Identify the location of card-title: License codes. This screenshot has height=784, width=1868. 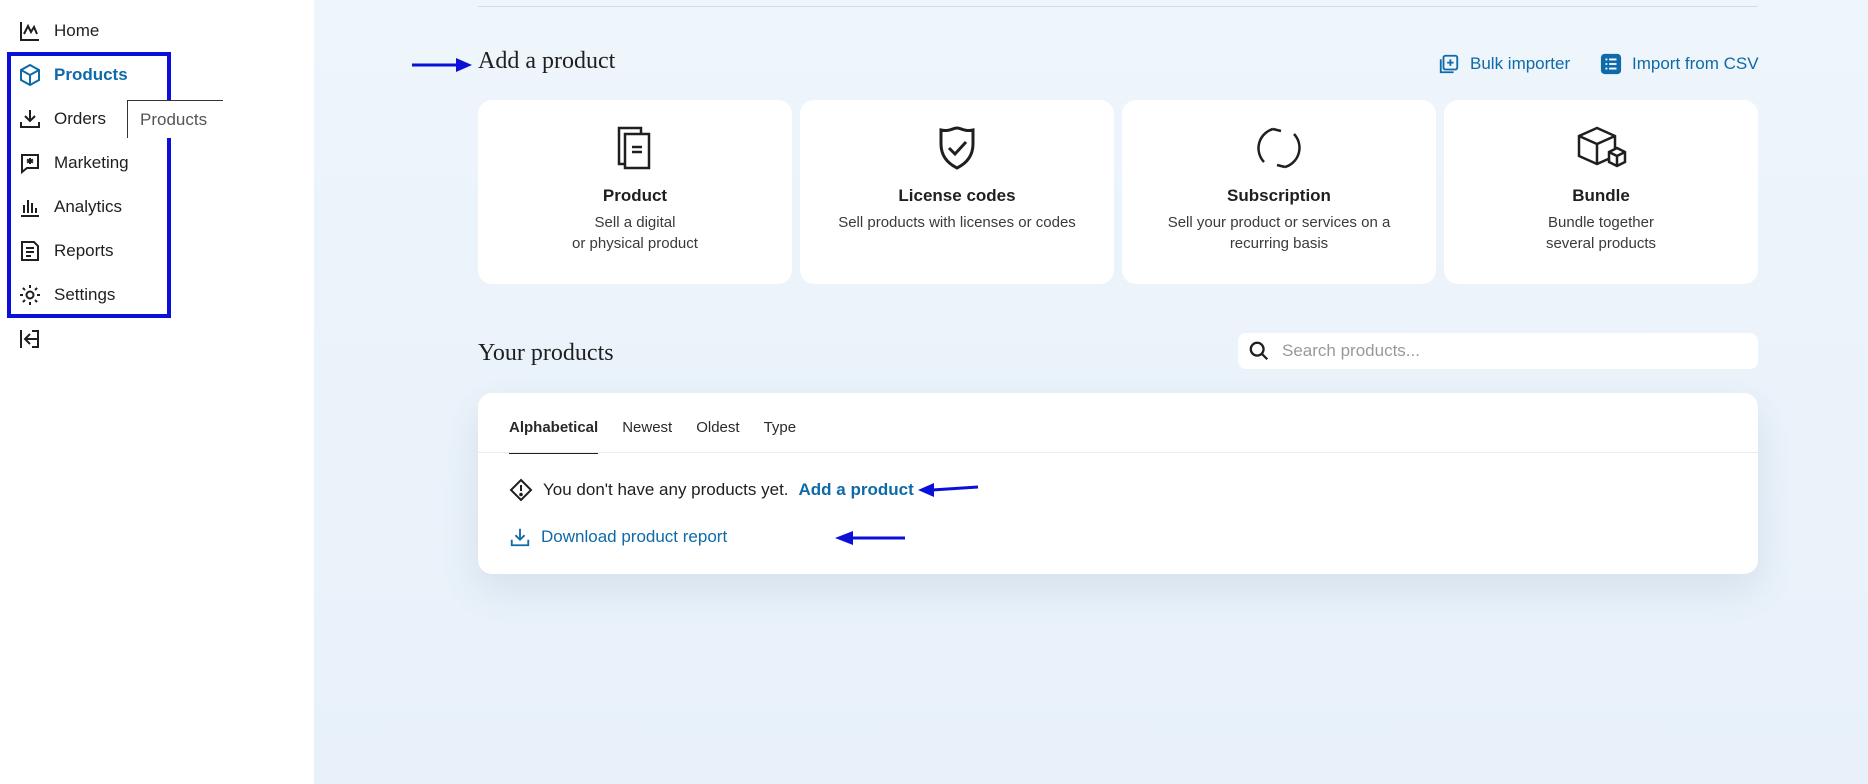
(957, 195).